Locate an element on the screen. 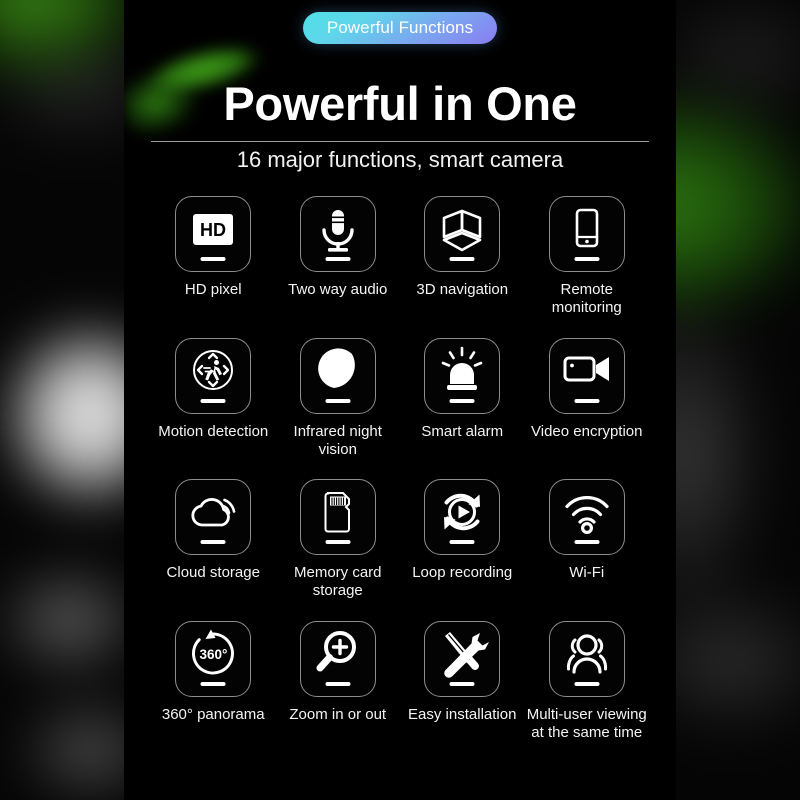 Image resolution: width=800 pixels, height=800 pixels. feature-label: Cloud storage is located at coordinates (213, 573).